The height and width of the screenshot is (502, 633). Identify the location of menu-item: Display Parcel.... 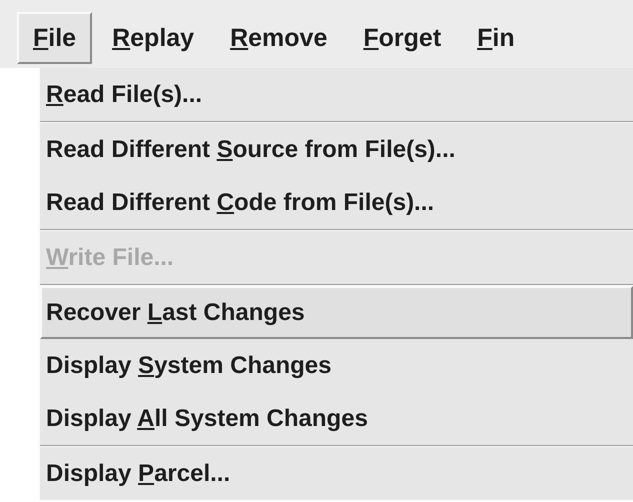
(336, 473).